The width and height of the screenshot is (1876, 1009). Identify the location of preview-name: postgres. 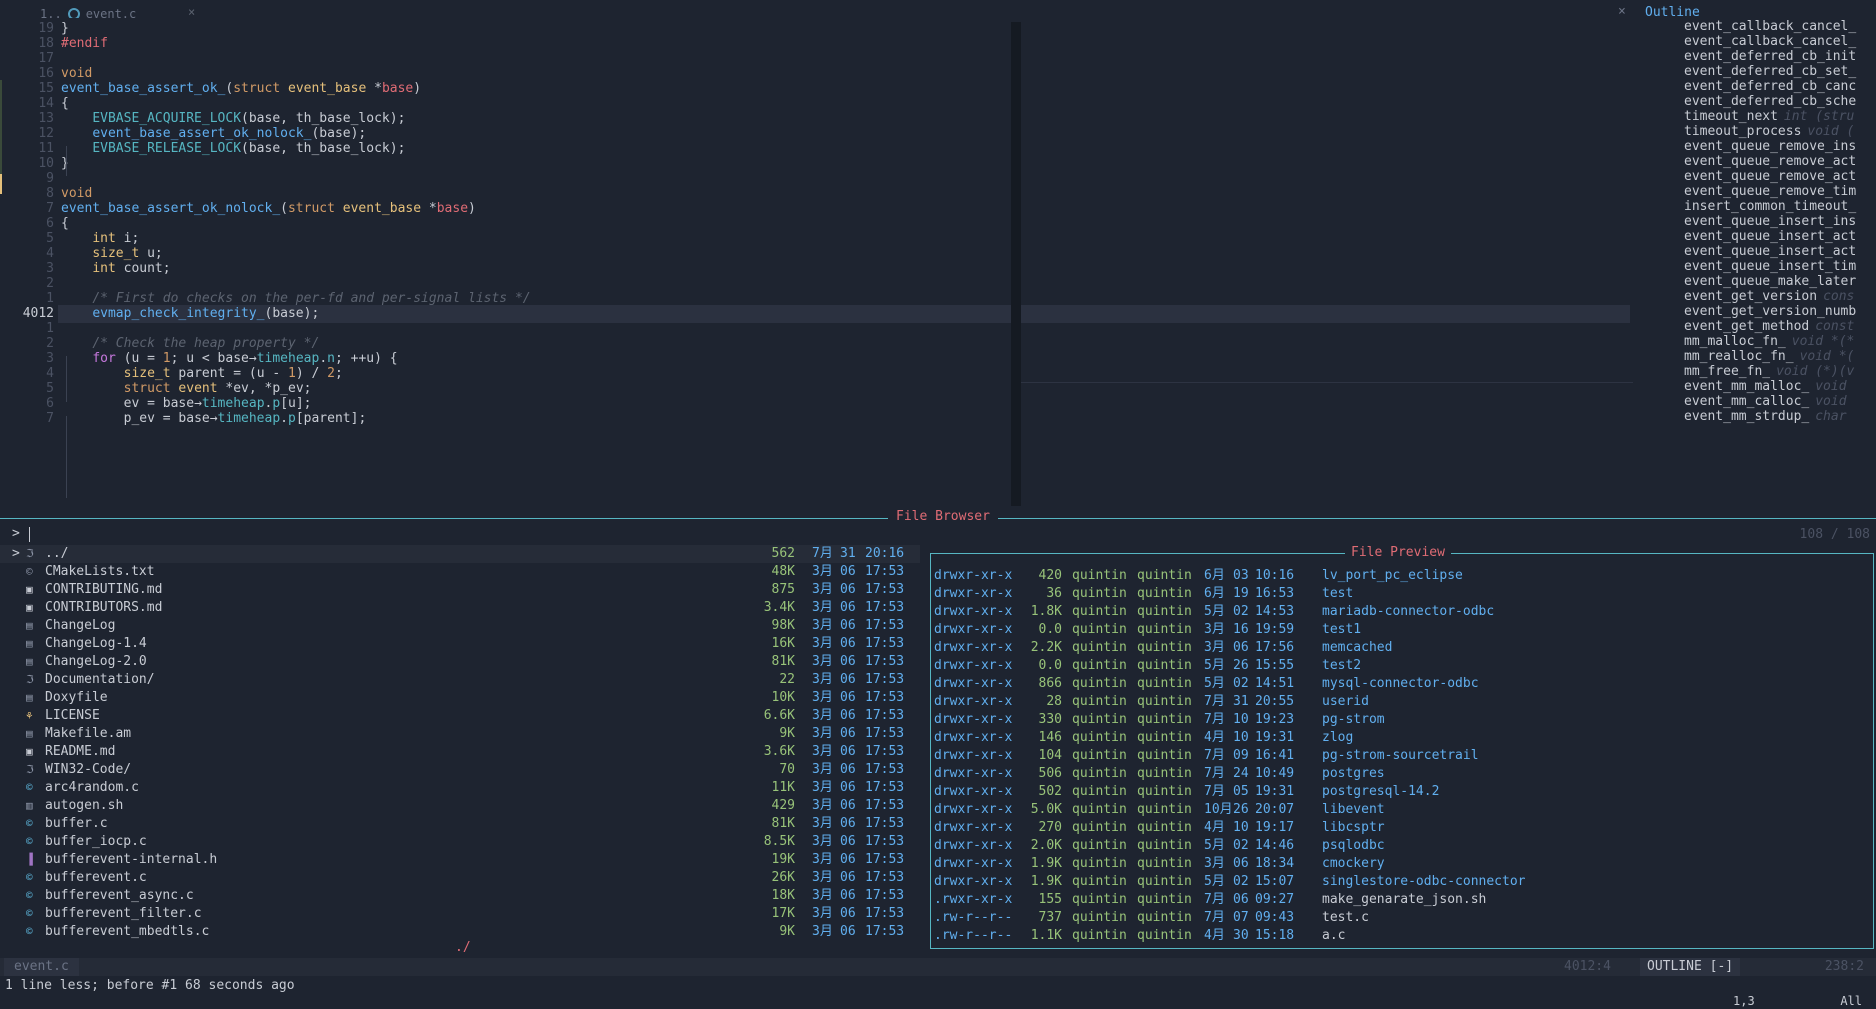
(1353, 773).